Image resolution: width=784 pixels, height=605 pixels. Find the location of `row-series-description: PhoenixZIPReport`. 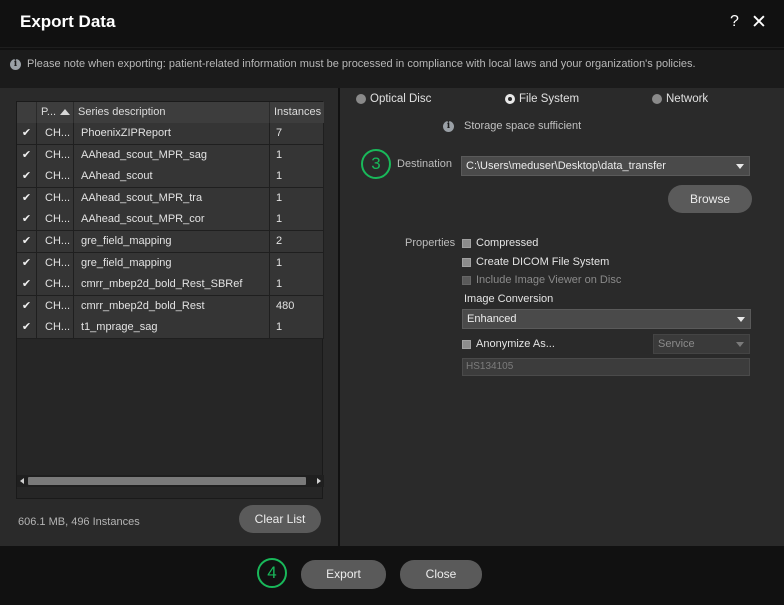

row-series-description: PhoenixZIPReport is located at coordinates (172, 133).